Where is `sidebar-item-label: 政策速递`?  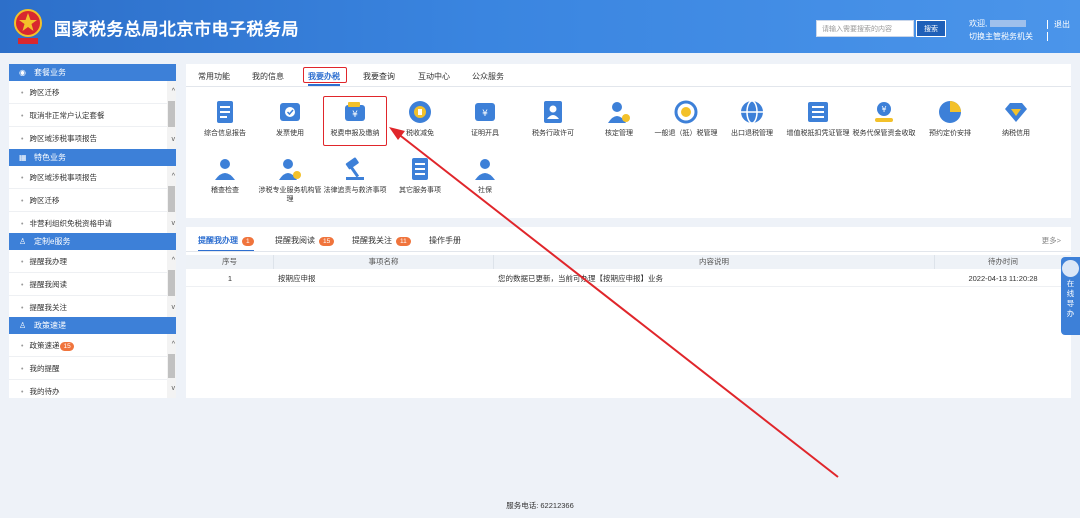 sidebar-item-label: 政策速递 is located at coordinates (44, 345).